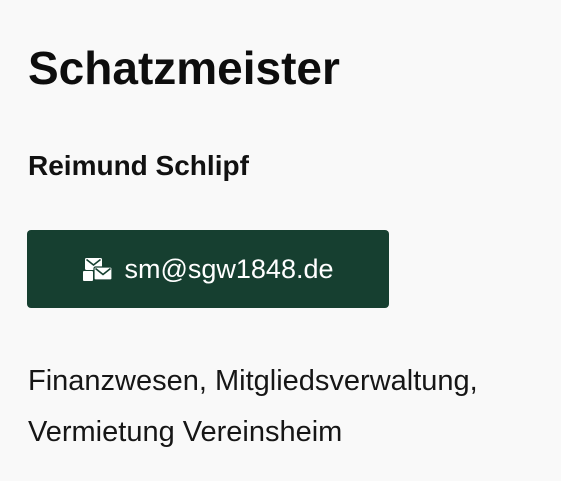 The width and height of the screenshot is (561, 481). What do you see at coordinates (184, 68) in the screenshot?
I see `role-title: Schatzmeister` at bounding box center [184, 68].